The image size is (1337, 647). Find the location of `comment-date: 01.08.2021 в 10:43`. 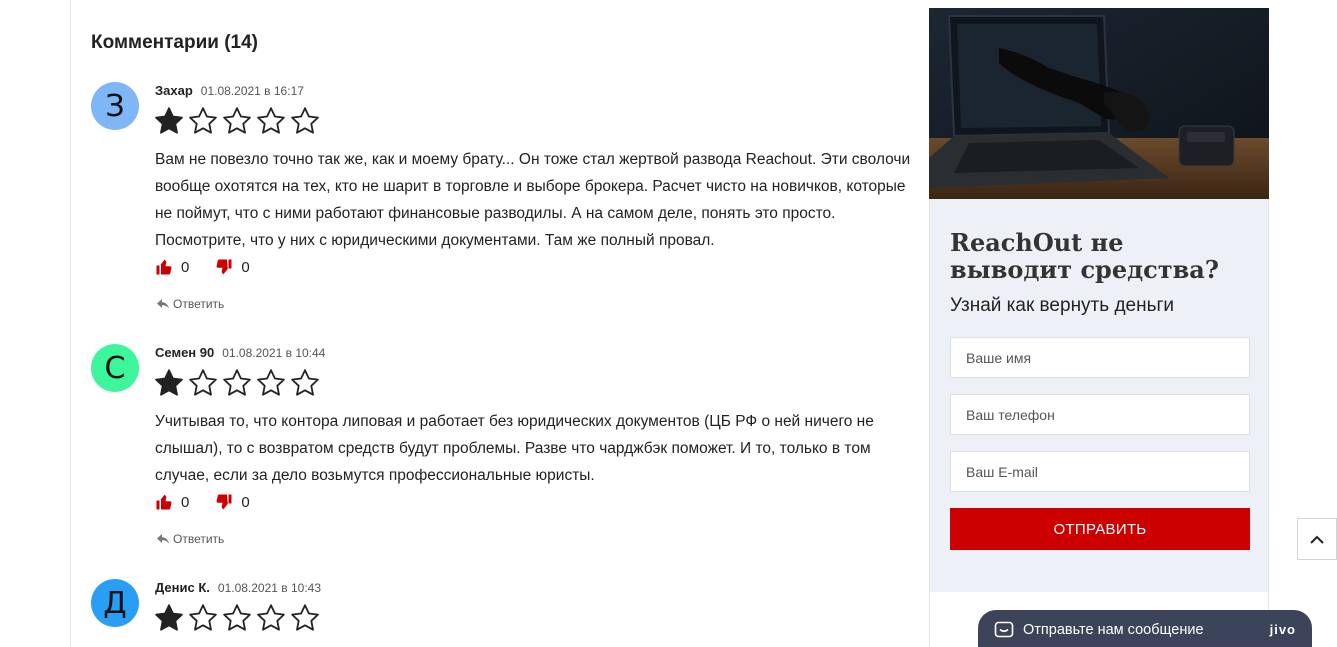

comment-date: 01.08.2021 в 10:43 is located at coordinates (269, 588).